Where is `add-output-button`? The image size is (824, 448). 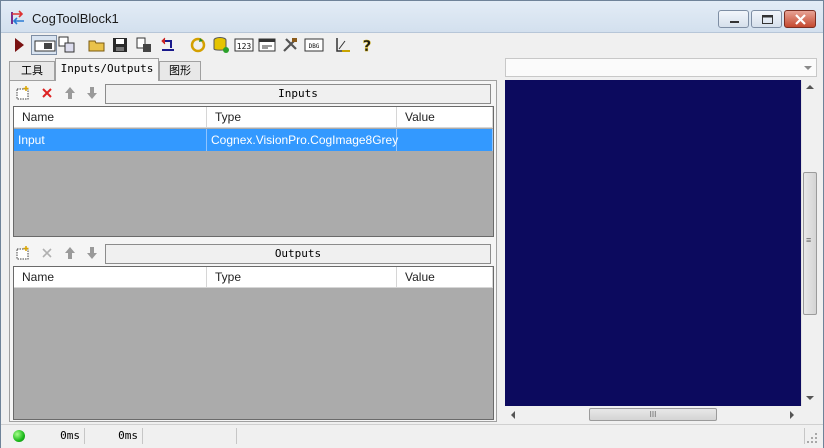
add-output-button is located at coordinates (23, 253).